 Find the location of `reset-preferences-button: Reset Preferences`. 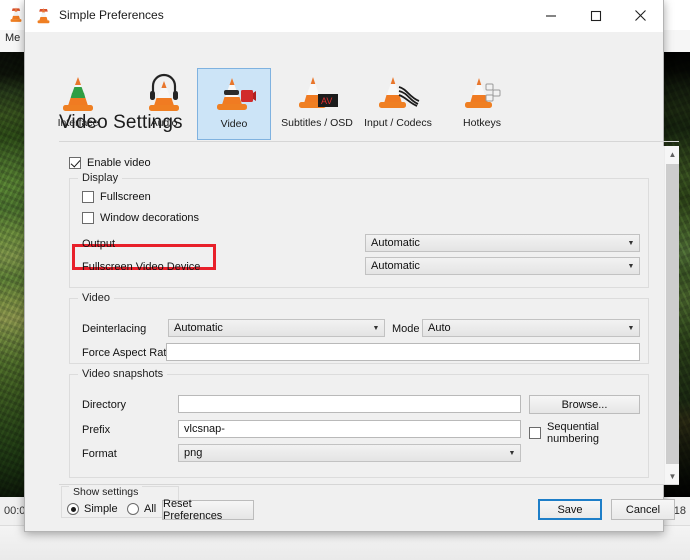

reset-preferences-button: Reset Preferences is located at coordinates (208, 510).